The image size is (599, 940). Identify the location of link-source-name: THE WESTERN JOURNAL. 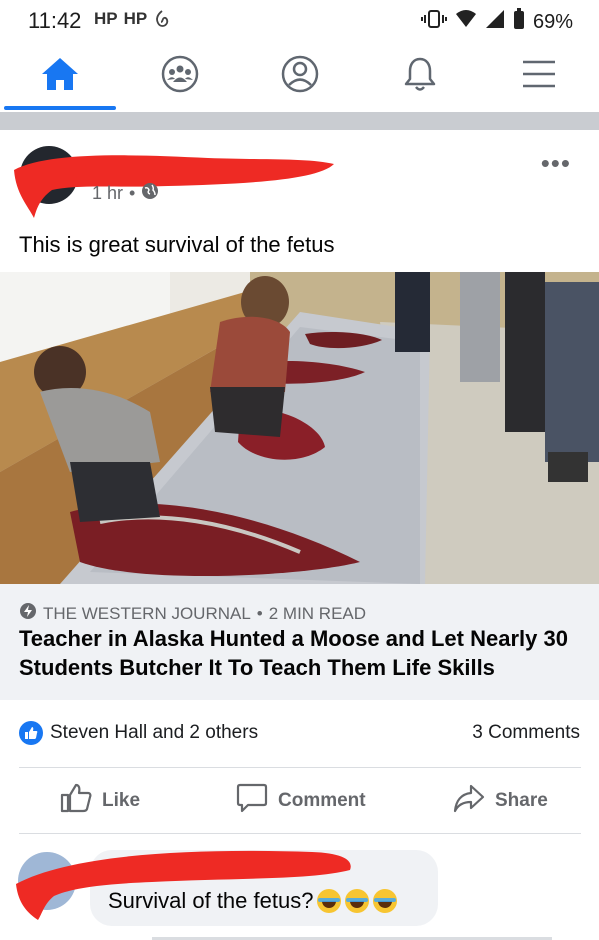
(147, 613).